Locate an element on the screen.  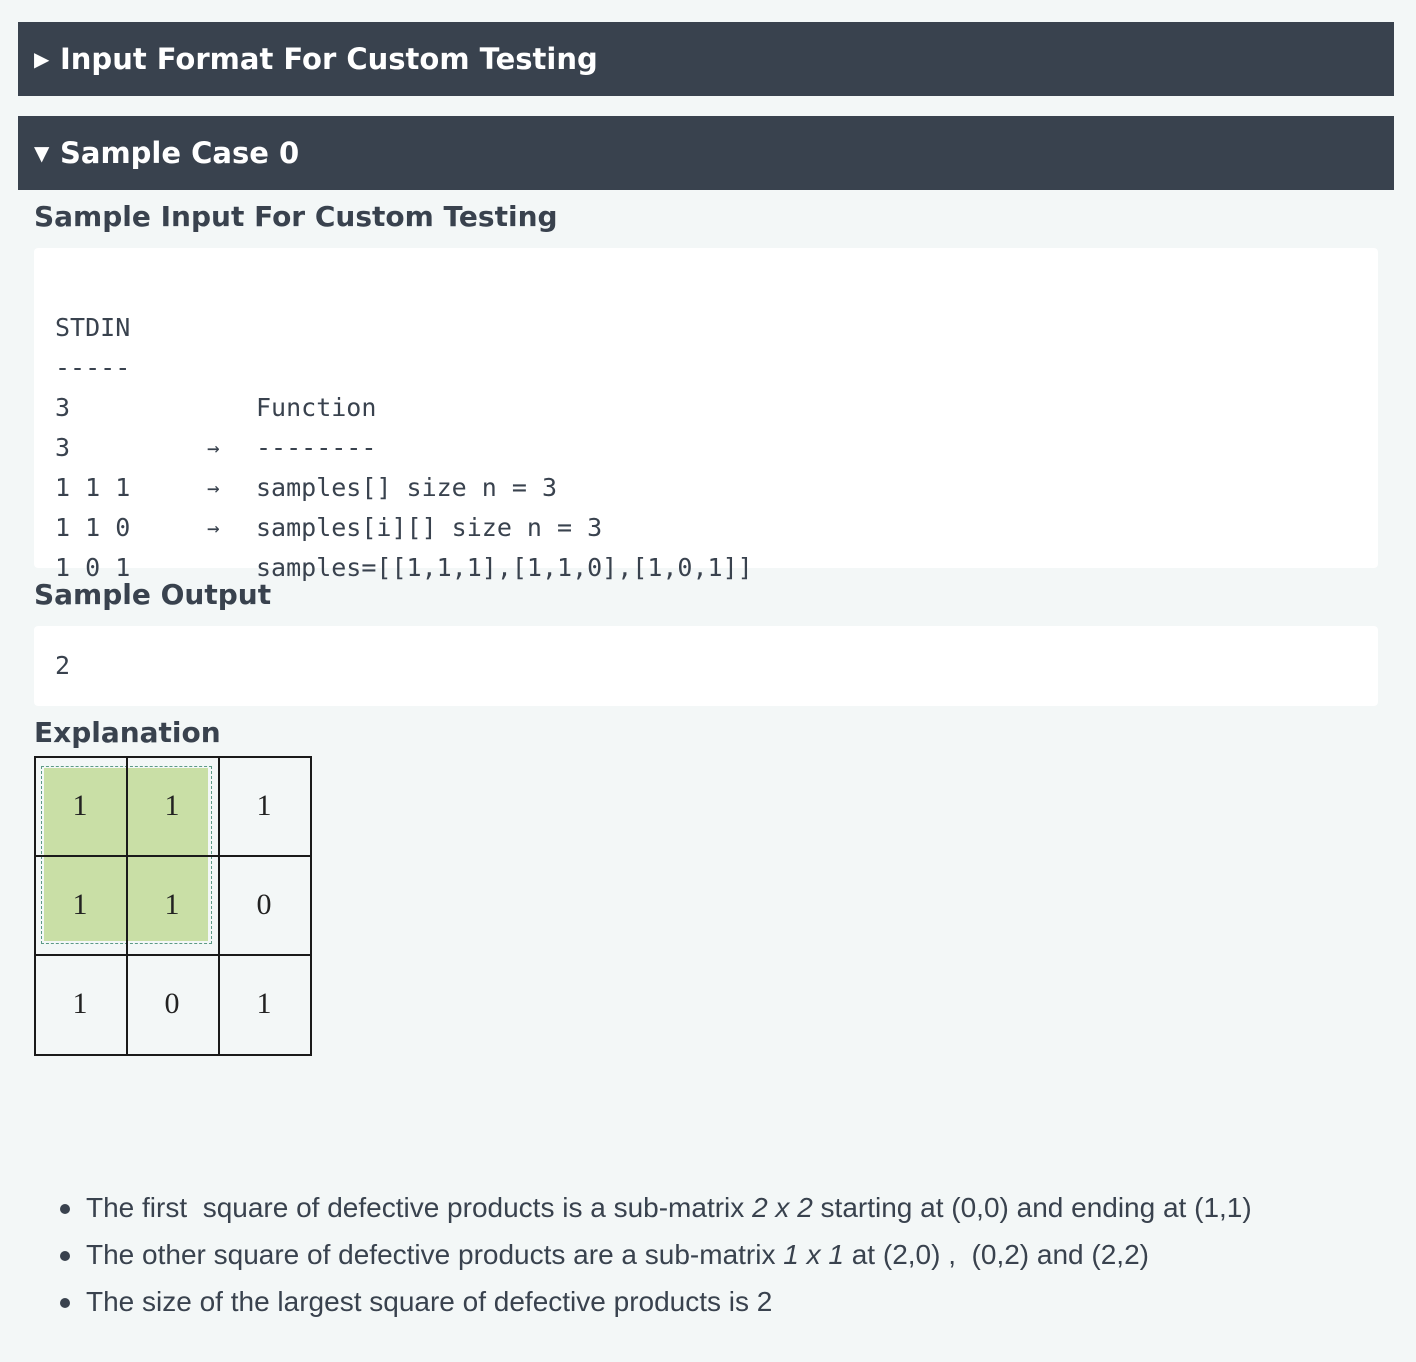
code-line: 3 → samples[] size n = 3 is located at coordinates (306, 425).